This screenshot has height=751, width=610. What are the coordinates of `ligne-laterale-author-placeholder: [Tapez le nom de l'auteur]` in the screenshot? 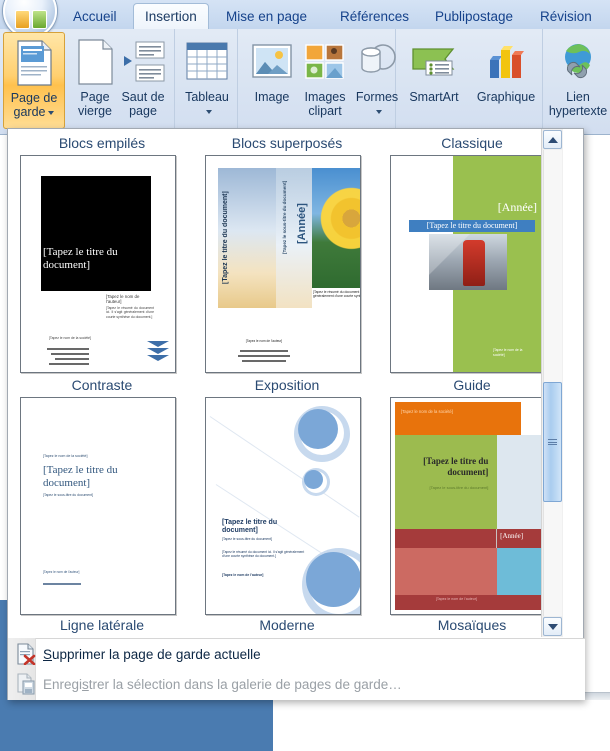 It's located at (61, 572).